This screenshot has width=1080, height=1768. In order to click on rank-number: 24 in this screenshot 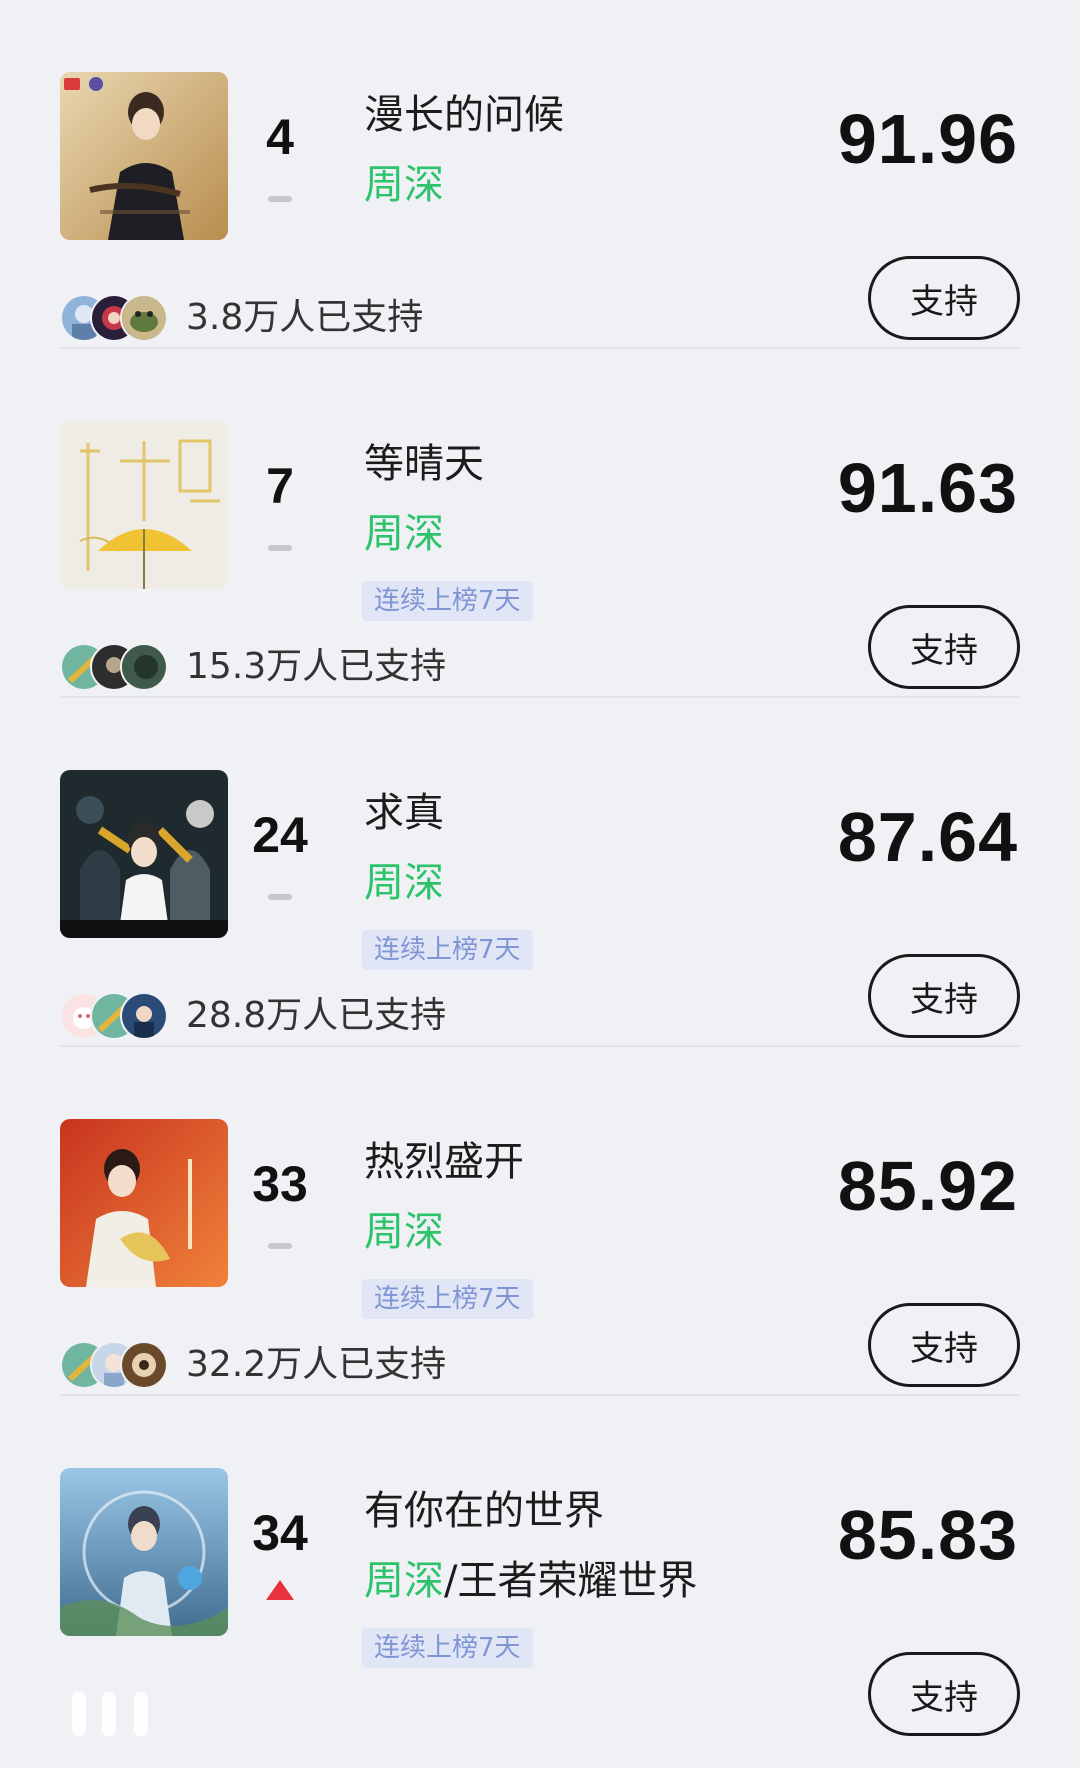, I will do `click(280, 835)`.